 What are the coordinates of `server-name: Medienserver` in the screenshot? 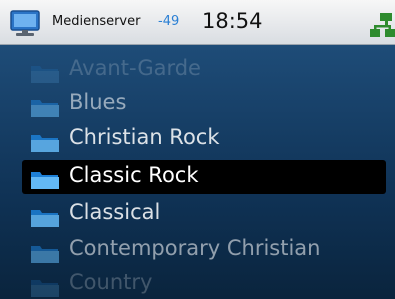 It's located at (96, 21).